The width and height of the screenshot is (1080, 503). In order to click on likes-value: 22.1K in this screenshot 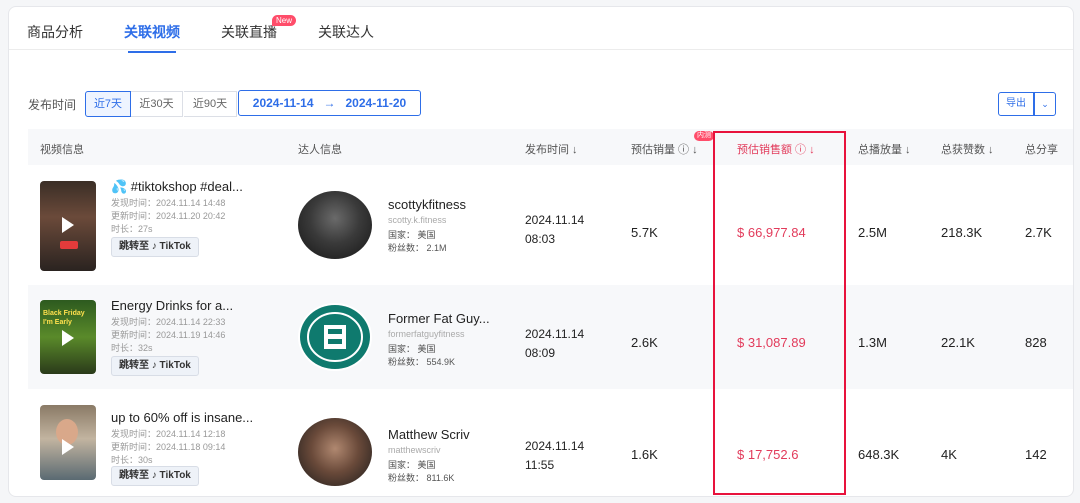, I will do `click(958, 342)`.